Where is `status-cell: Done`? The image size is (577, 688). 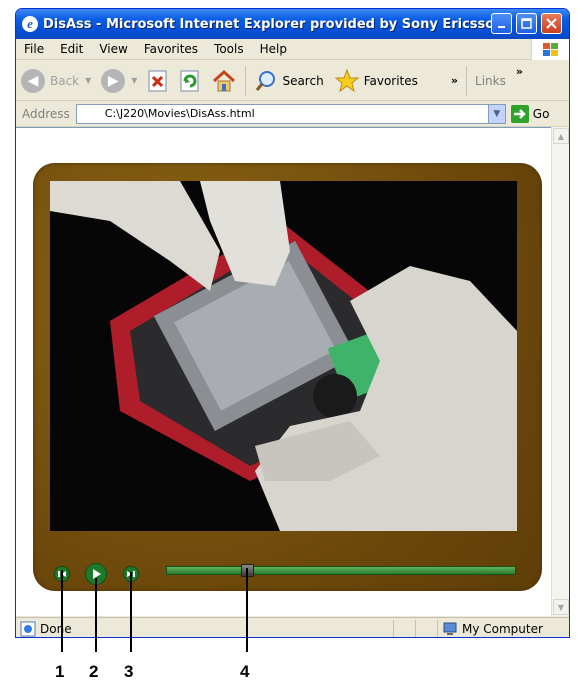
status-cell: Done is located at coordinates (205, 628).